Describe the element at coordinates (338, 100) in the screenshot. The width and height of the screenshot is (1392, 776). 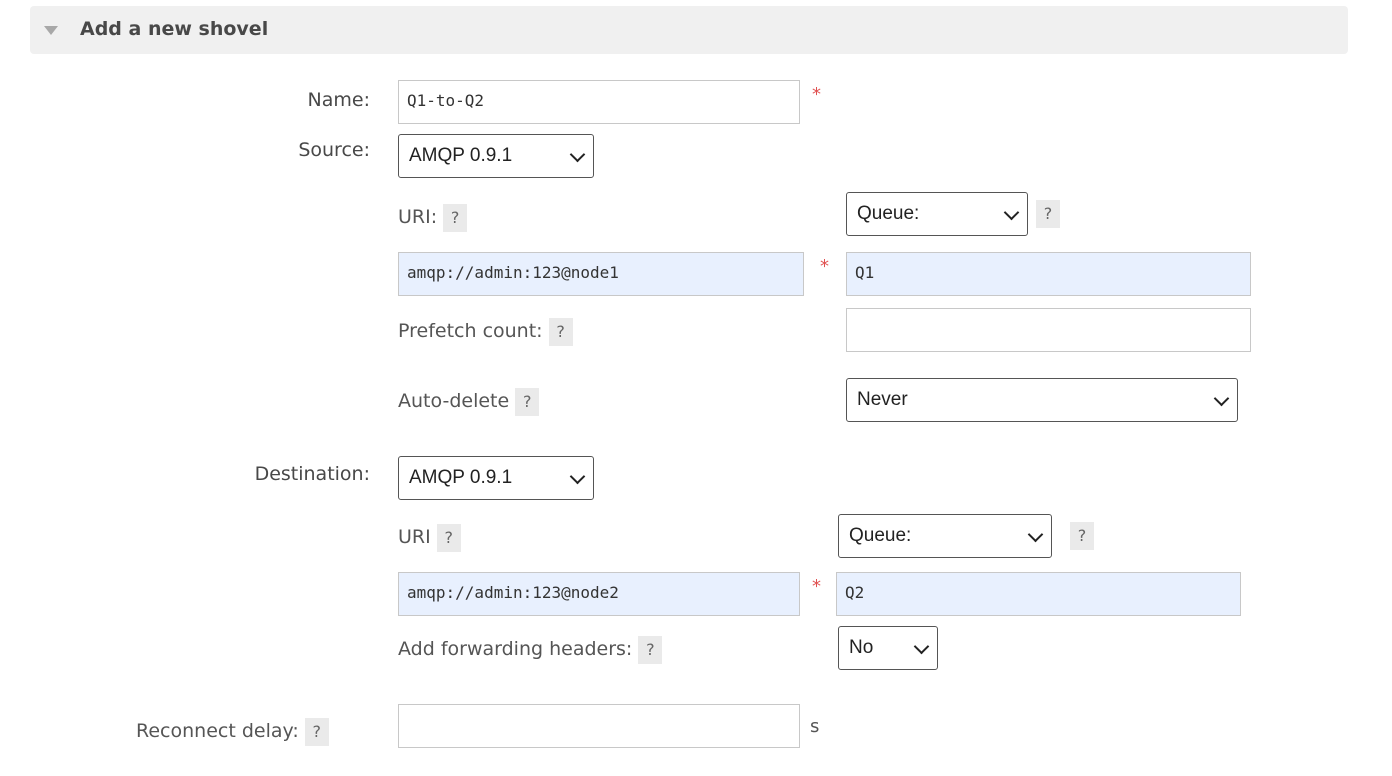
I see `name-label: Name:` at that location.